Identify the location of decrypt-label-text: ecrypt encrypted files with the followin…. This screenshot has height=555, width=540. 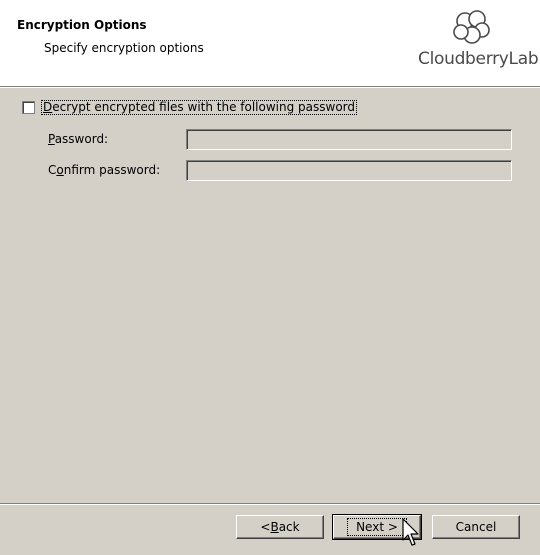
(204, 106).